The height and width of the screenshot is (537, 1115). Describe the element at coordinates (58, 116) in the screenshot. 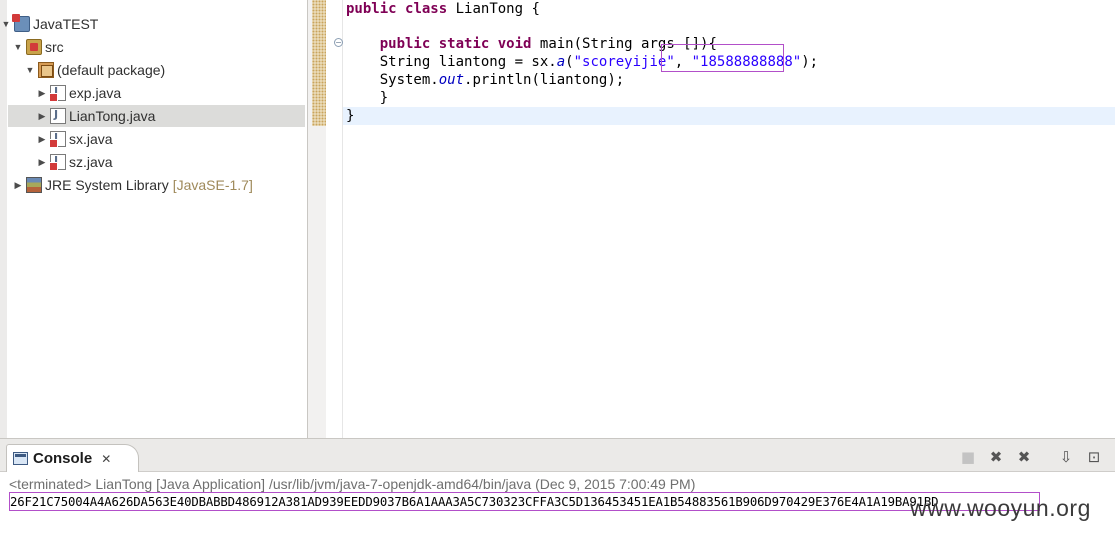

I see `java-file-icon` at that location.